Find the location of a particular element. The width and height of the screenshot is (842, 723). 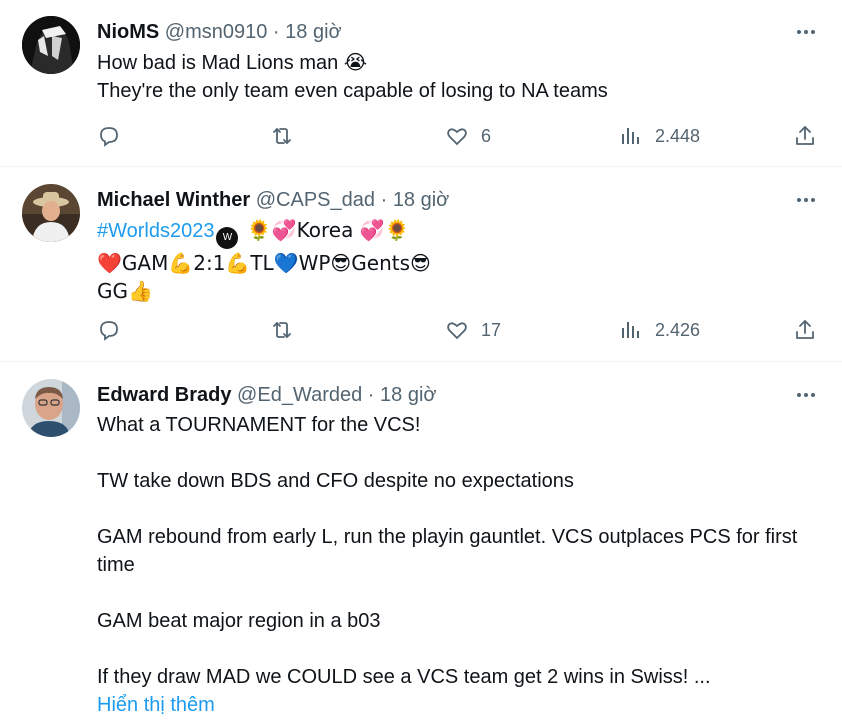

views-button: 2.448 is located at coordinates (659, 136).